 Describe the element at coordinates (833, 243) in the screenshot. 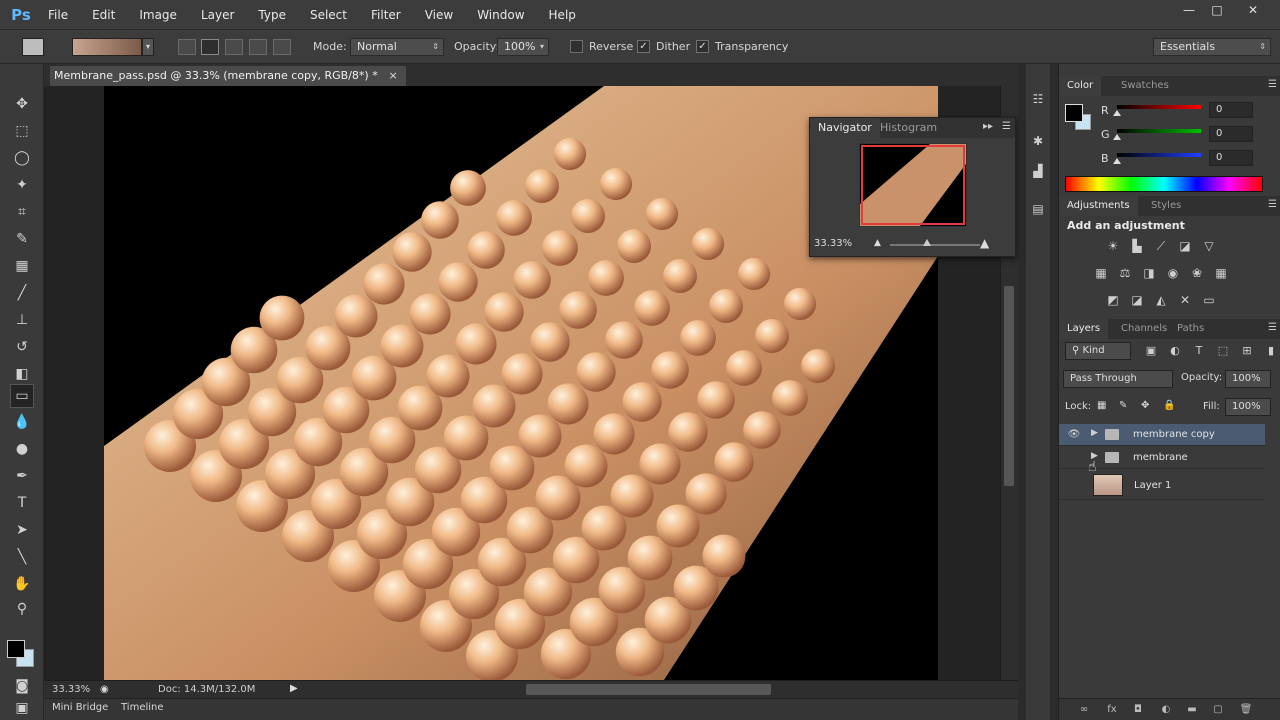

I see `navigator-zoom-value: 33.33%` at that location.